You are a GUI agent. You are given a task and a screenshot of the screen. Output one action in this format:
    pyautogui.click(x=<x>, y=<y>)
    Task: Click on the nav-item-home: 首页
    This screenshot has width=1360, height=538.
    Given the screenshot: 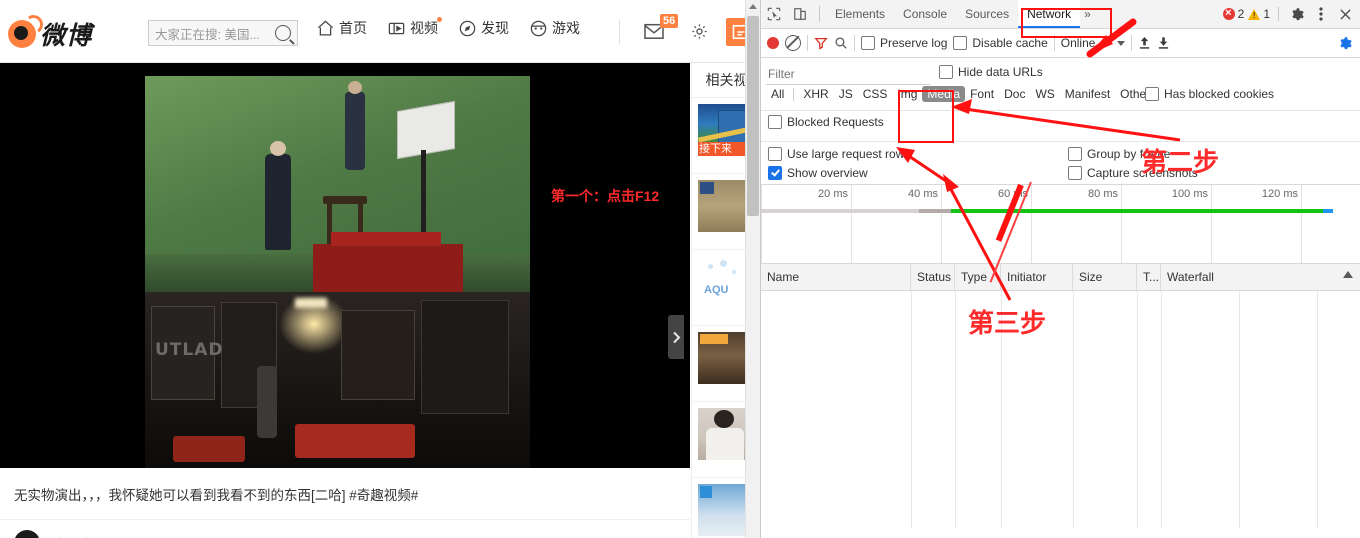 What is the action you would take?
    pyautogui.click(x=341, y=28)
    